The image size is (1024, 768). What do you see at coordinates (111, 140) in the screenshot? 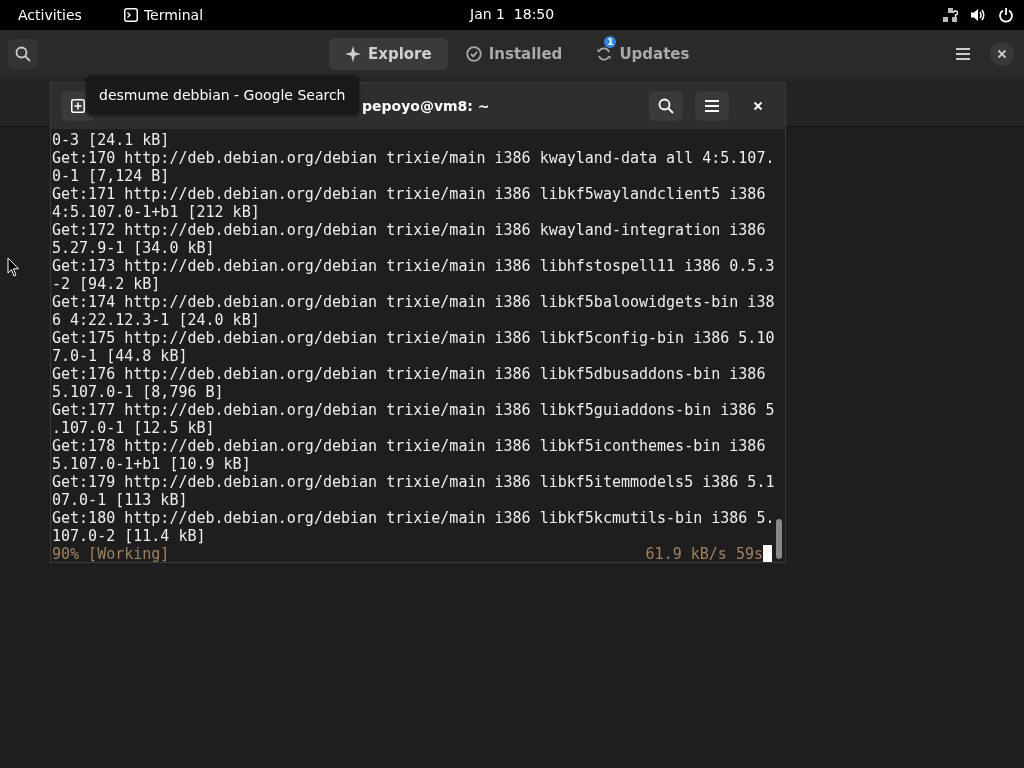
I see `terminal-line: 0-3 [24.1 kB]` at bounding box center [111, 140].